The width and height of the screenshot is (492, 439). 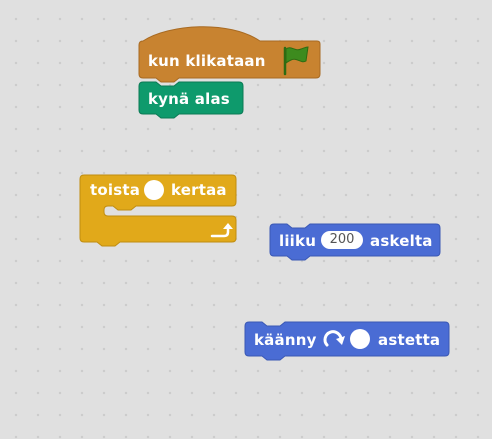 I want to click on move-label-before: liiku, so click(x=298, y=241).